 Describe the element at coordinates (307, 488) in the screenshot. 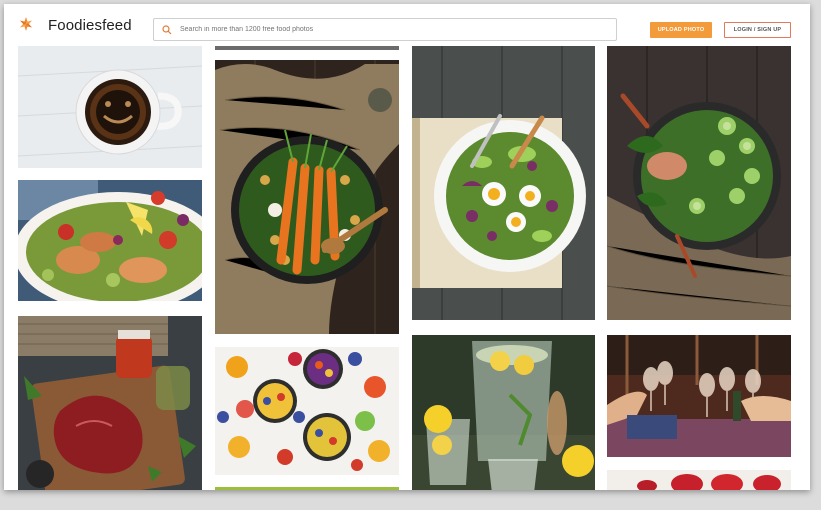

I see `photo-bottom-strip` at that location.